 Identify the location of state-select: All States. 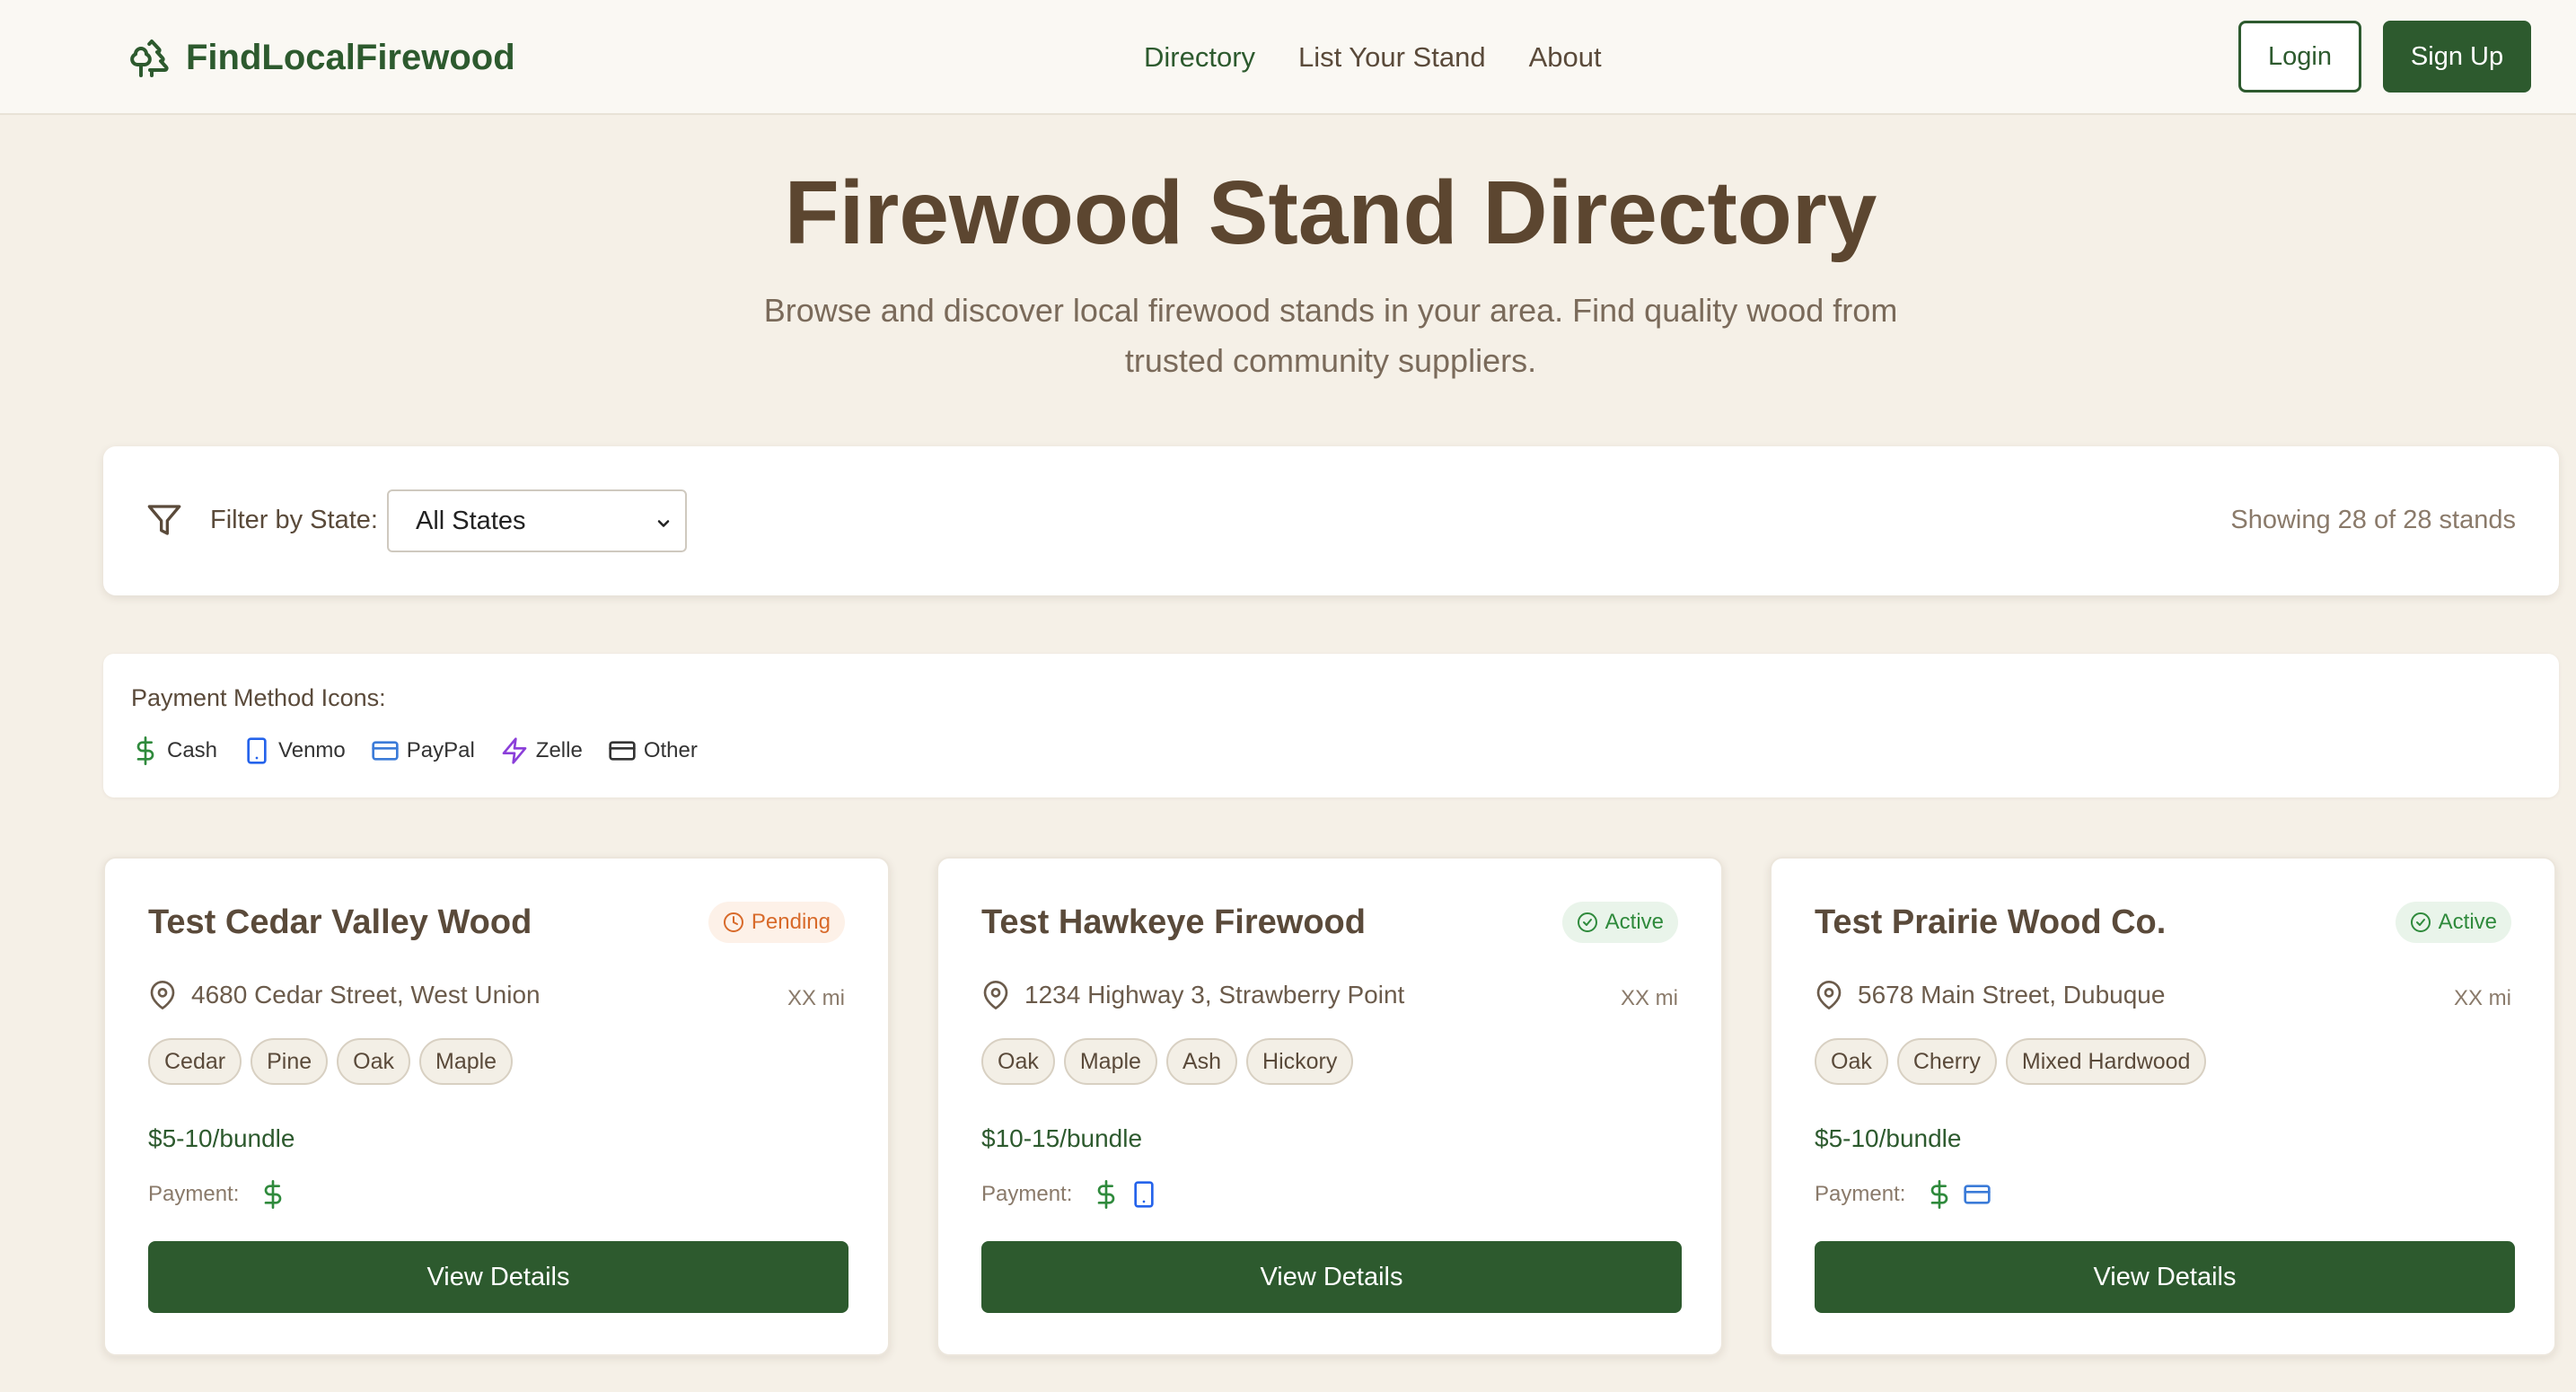
(537, 520).